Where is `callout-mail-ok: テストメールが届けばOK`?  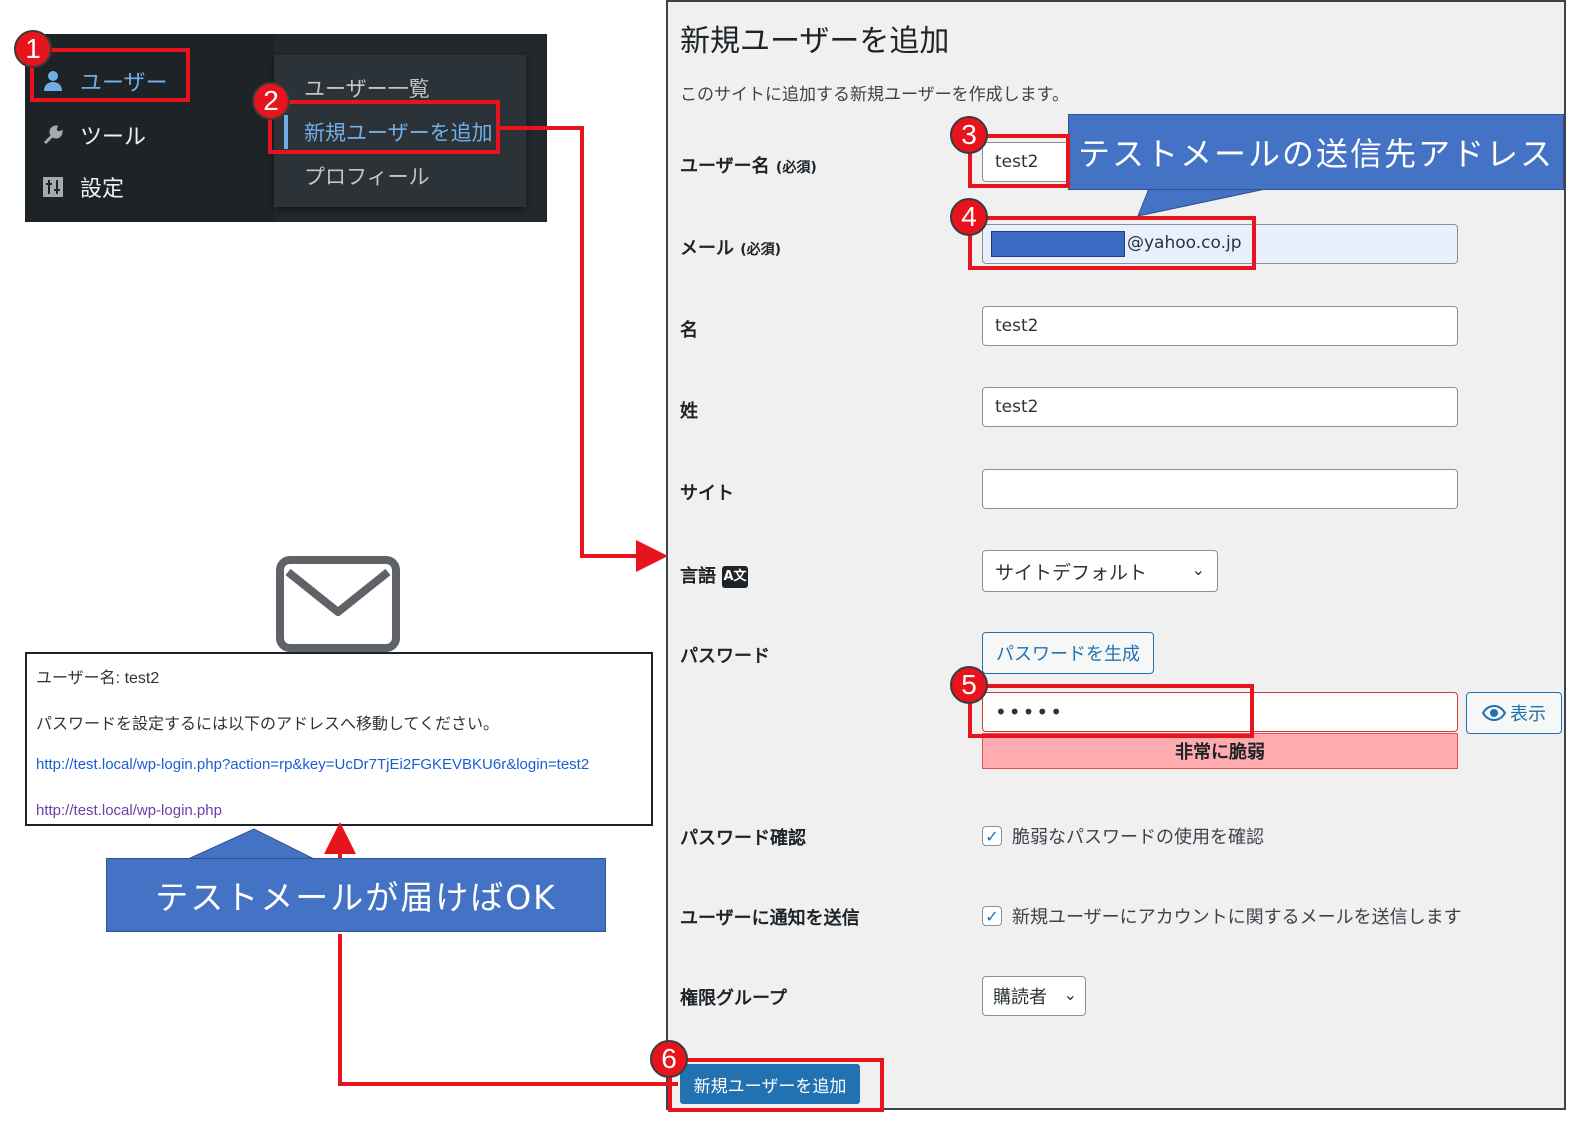 callout-mail-ok: テストメールが届けばOK is located at coordinates (356, 895).